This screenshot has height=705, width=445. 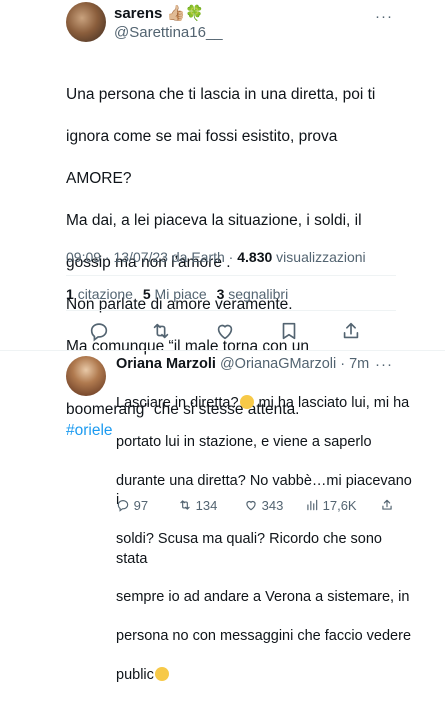 I want to click on reply-header: Oriana Marzoli @OrianaGMarzoli · 7m, so click(x=242, y=364).